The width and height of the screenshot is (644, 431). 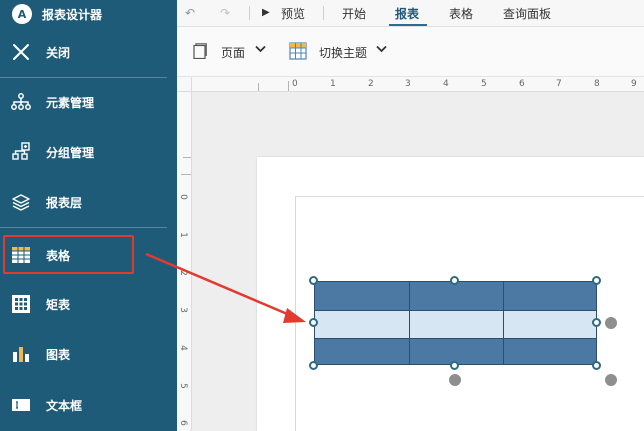 I want to click on sidebar-item-label: 关闭, so click(x=58, y=52).